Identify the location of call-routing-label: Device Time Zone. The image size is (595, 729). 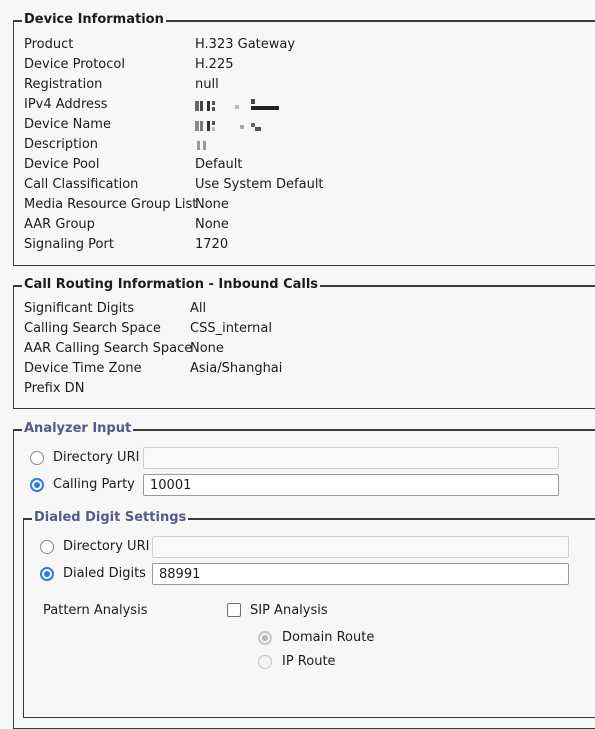
(83, 368).